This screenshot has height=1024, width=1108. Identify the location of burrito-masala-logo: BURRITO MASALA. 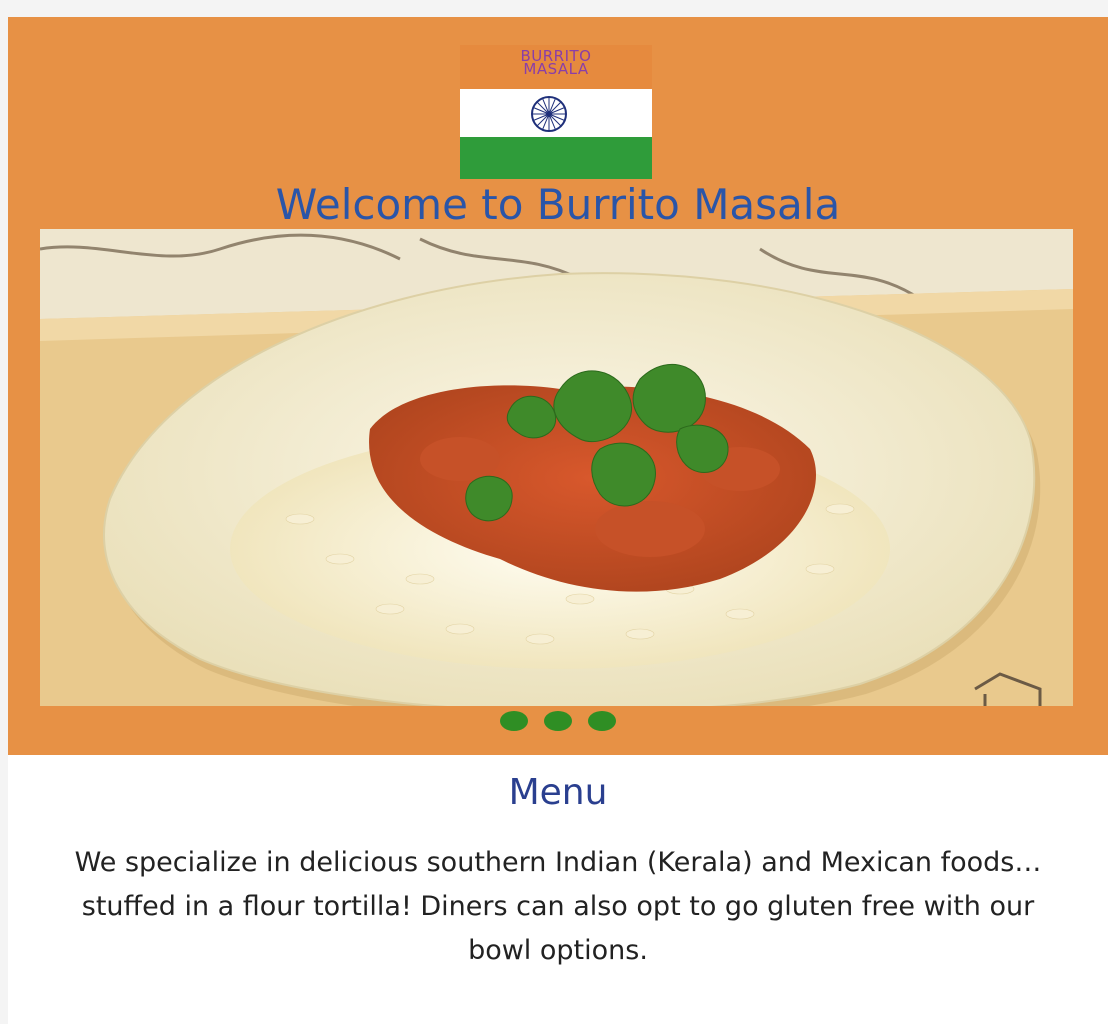
(556, 112).